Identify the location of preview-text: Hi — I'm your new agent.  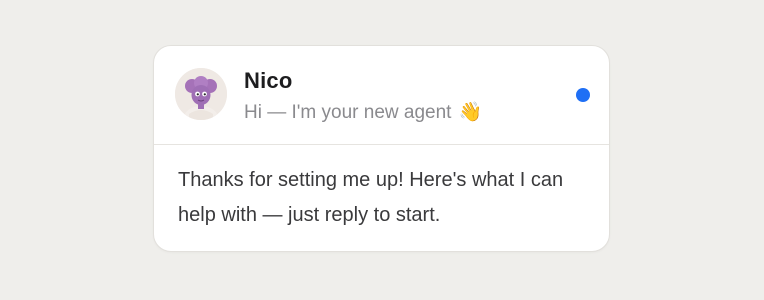
(348, 112).